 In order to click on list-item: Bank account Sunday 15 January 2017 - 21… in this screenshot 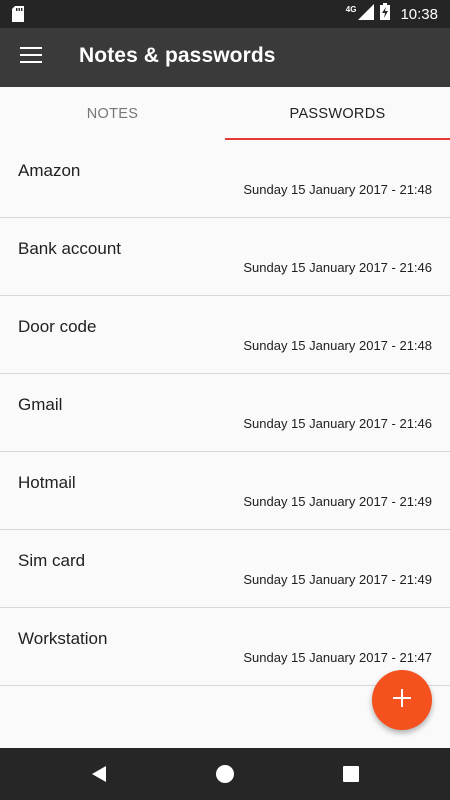, I will do `click(225, 257)`.